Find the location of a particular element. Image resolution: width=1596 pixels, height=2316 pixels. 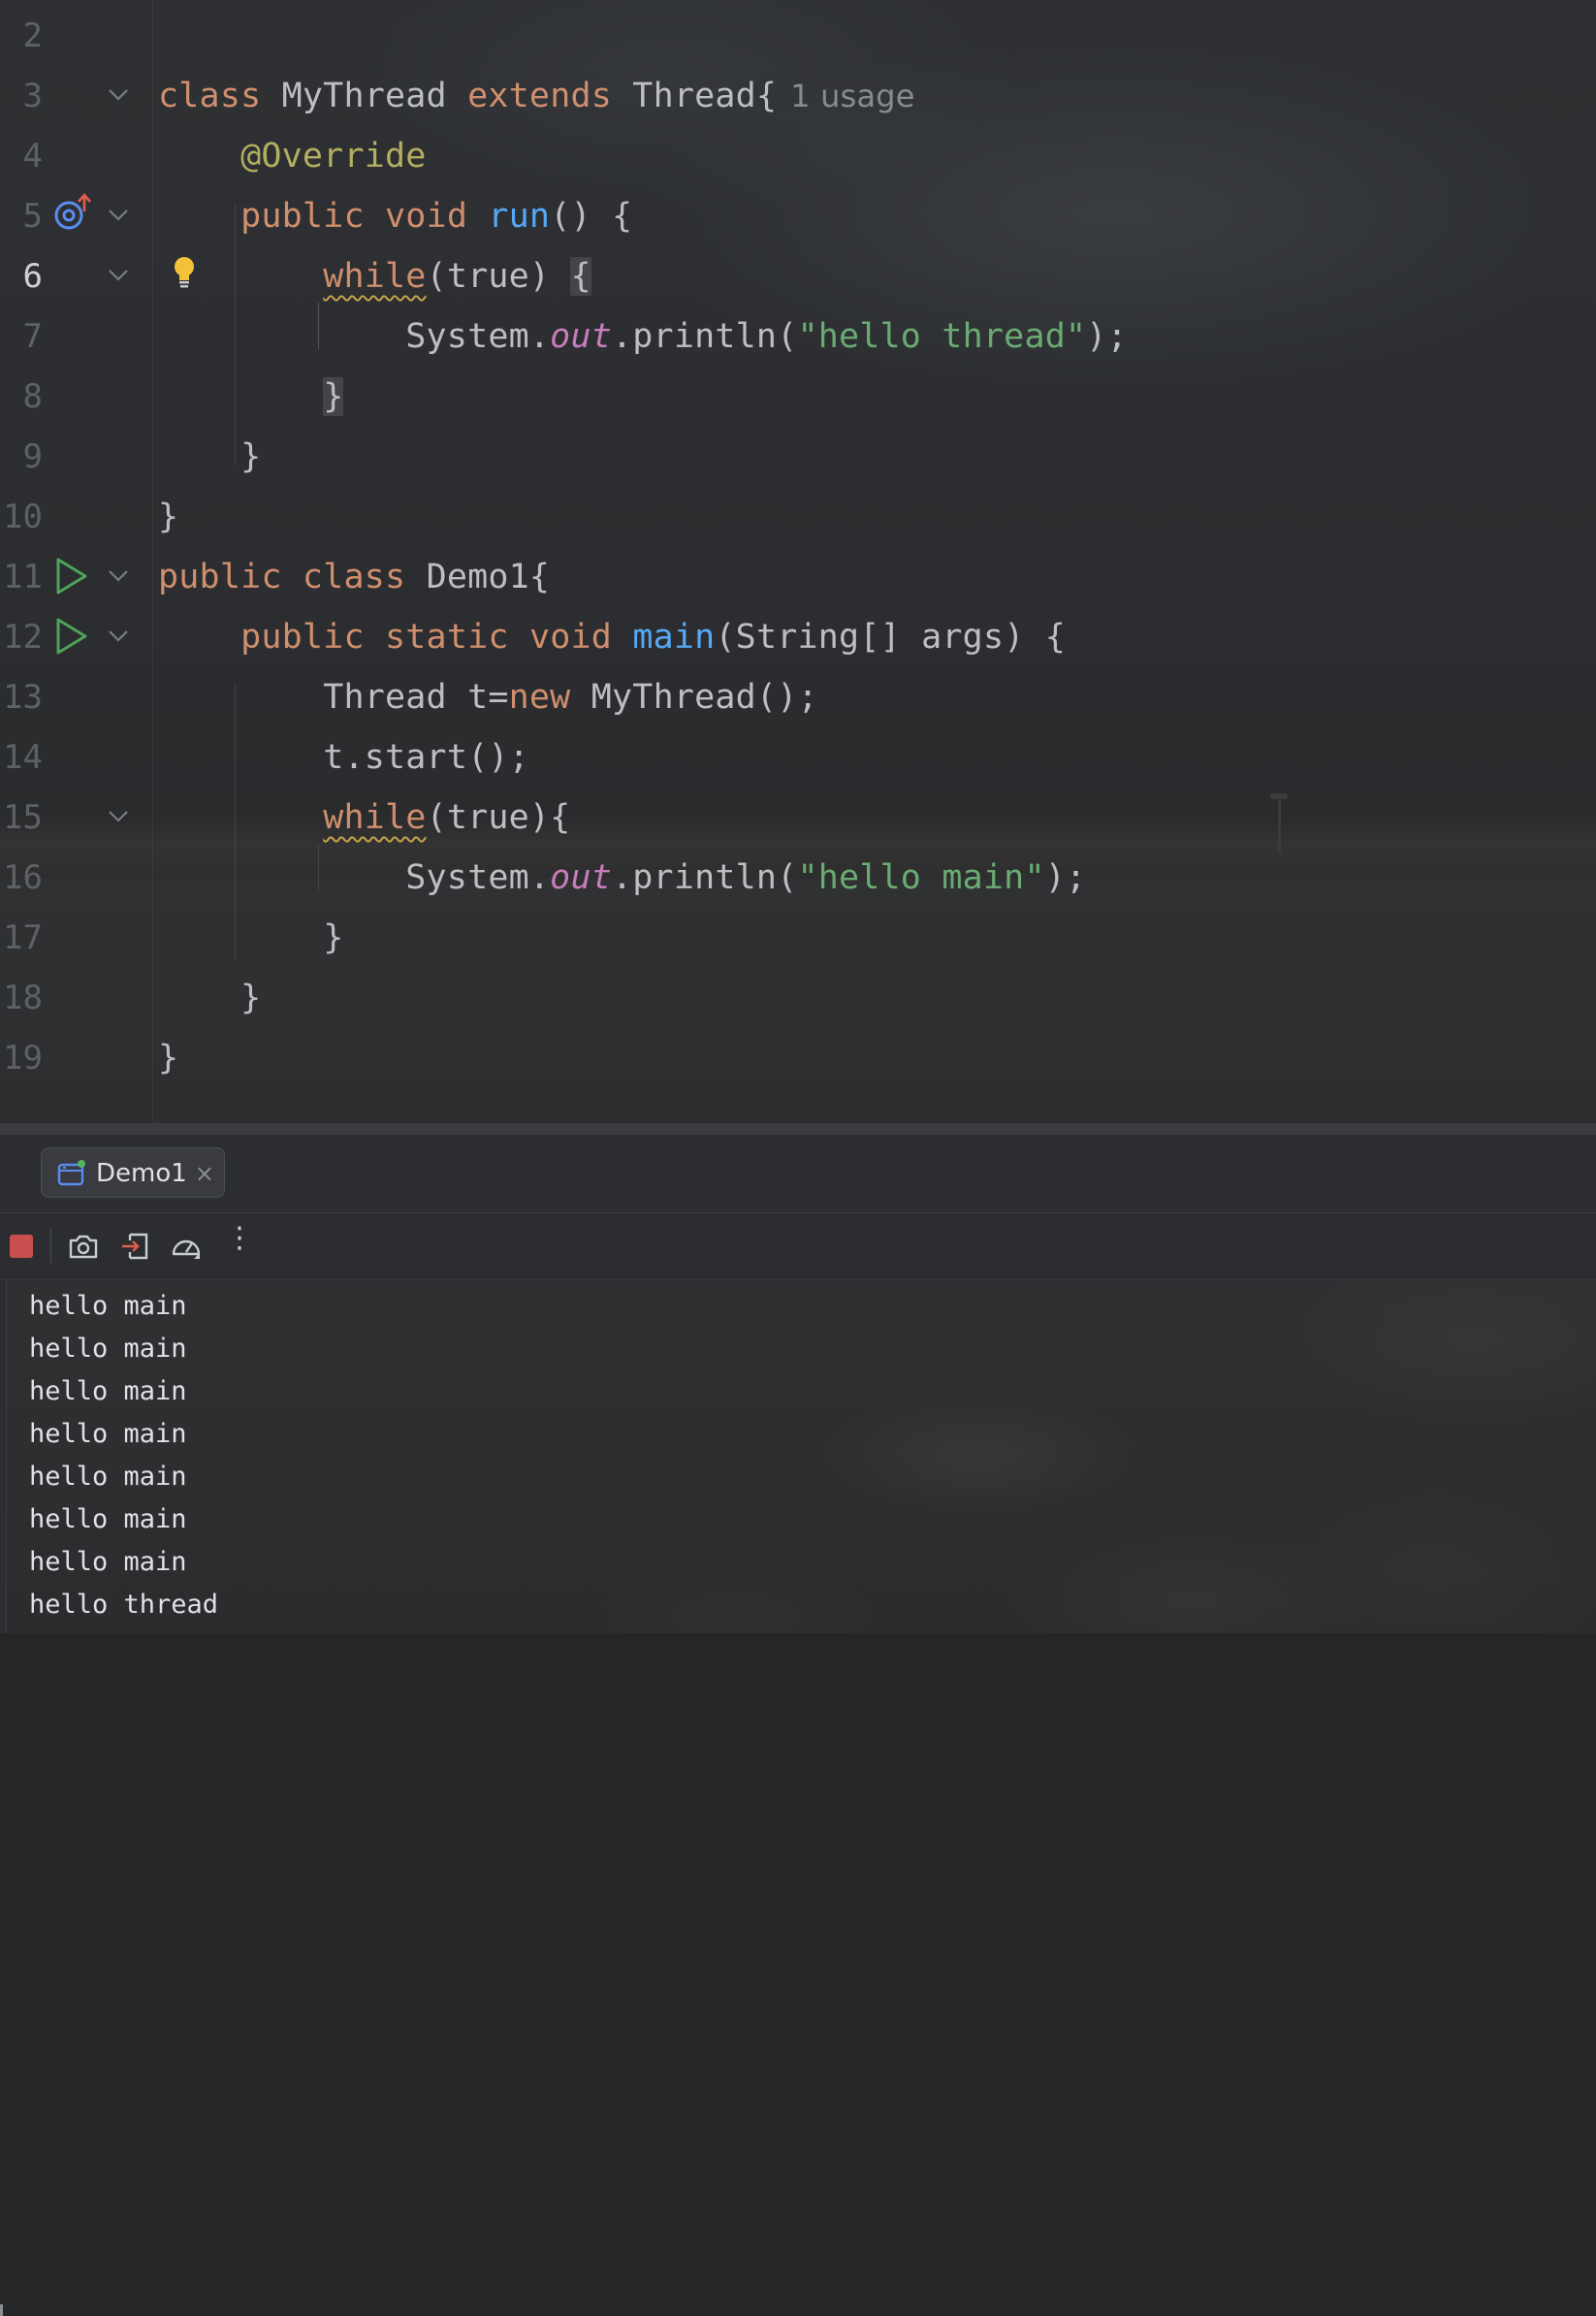

code-line-9: 9 } is located at coordinates (798, 457).